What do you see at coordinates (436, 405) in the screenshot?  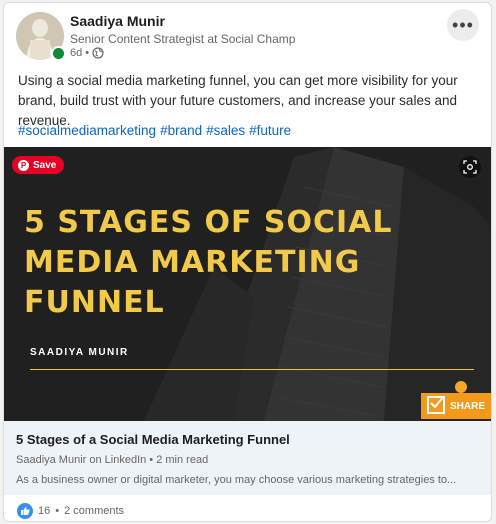 I see `share-check-icon` at bounding box center [436, 405].